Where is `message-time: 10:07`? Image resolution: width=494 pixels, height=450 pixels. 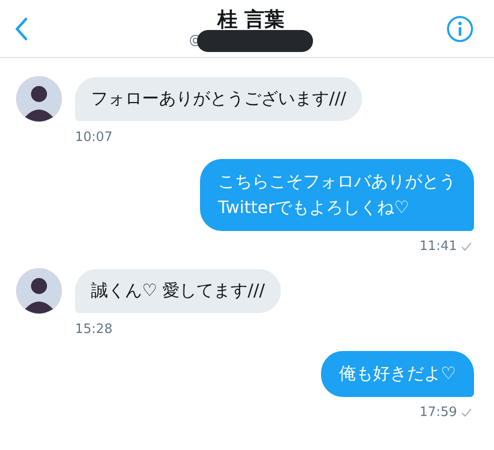 message-time: 10:07 is located at coordinates (94, 137).